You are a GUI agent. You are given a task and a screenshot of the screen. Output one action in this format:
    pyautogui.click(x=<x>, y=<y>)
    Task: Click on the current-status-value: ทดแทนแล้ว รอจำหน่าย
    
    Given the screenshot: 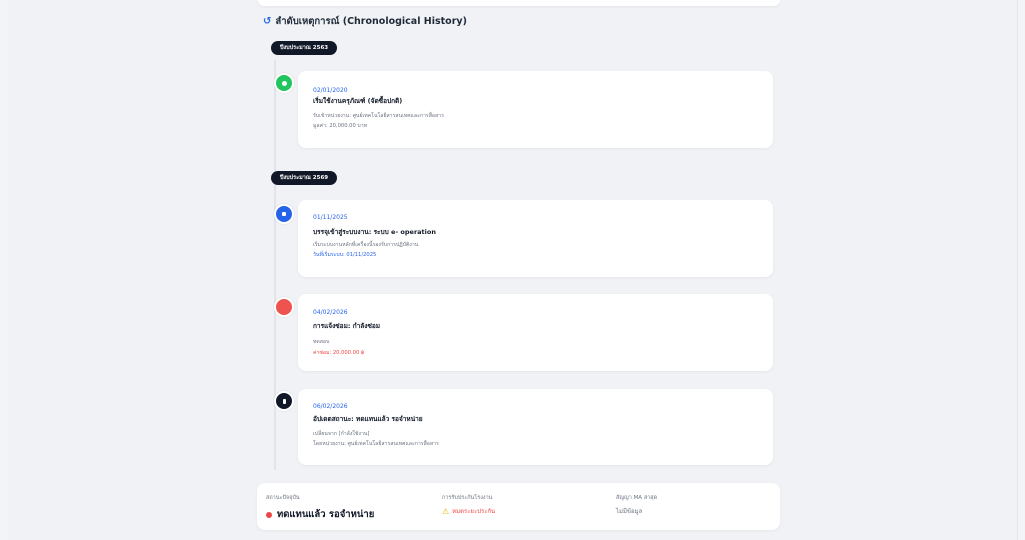 What is the action you would take?
    pyautogui.click(x=320, y=514)
    